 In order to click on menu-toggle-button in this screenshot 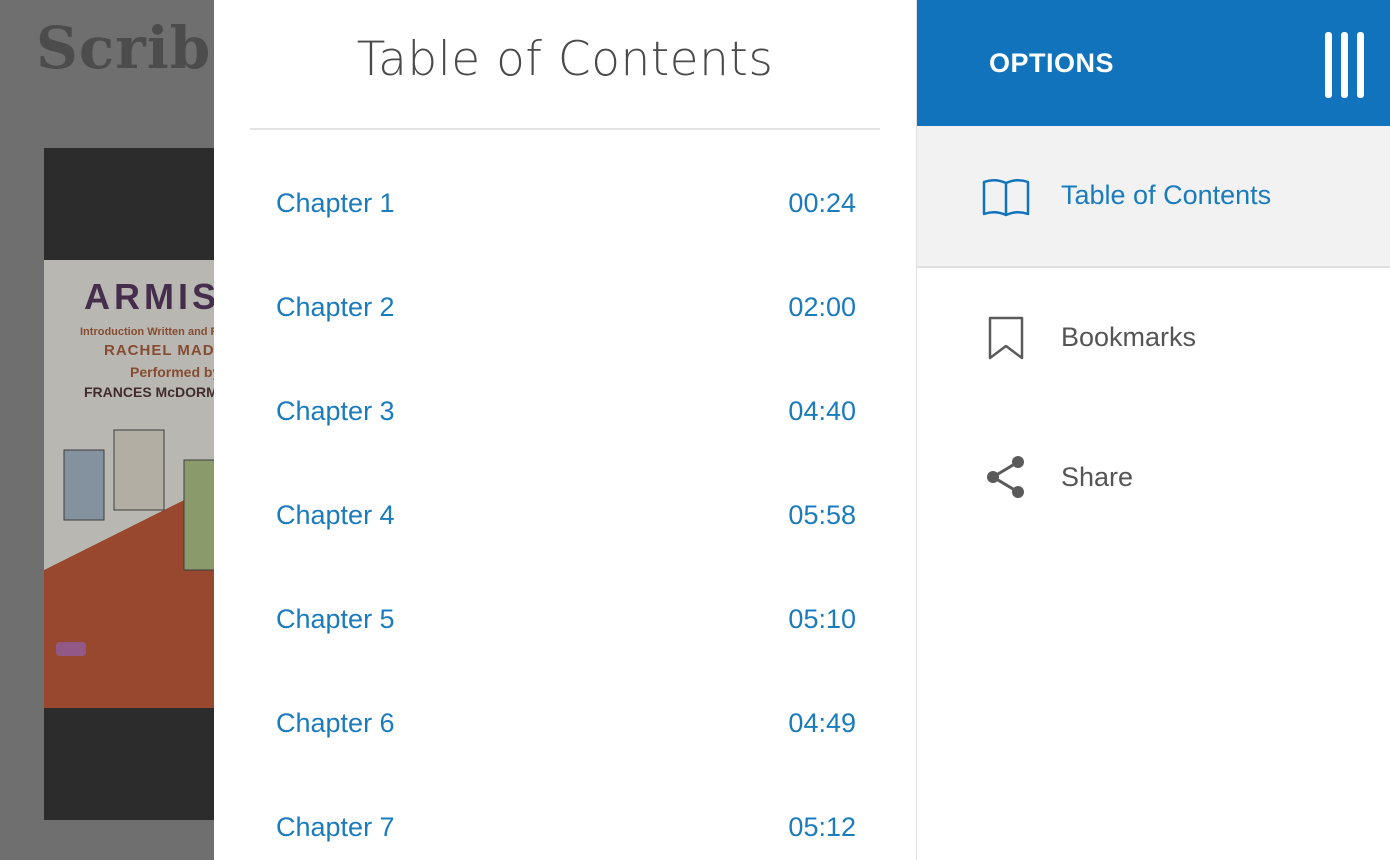, I will do `click(1345, 66)`.